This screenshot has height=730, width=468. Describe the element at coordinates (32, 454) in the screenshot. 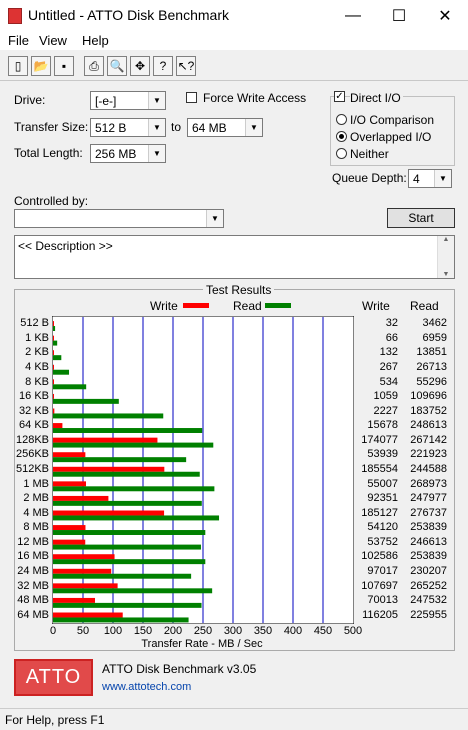

I see `transfer-size-row-label: 256KB` at that location.